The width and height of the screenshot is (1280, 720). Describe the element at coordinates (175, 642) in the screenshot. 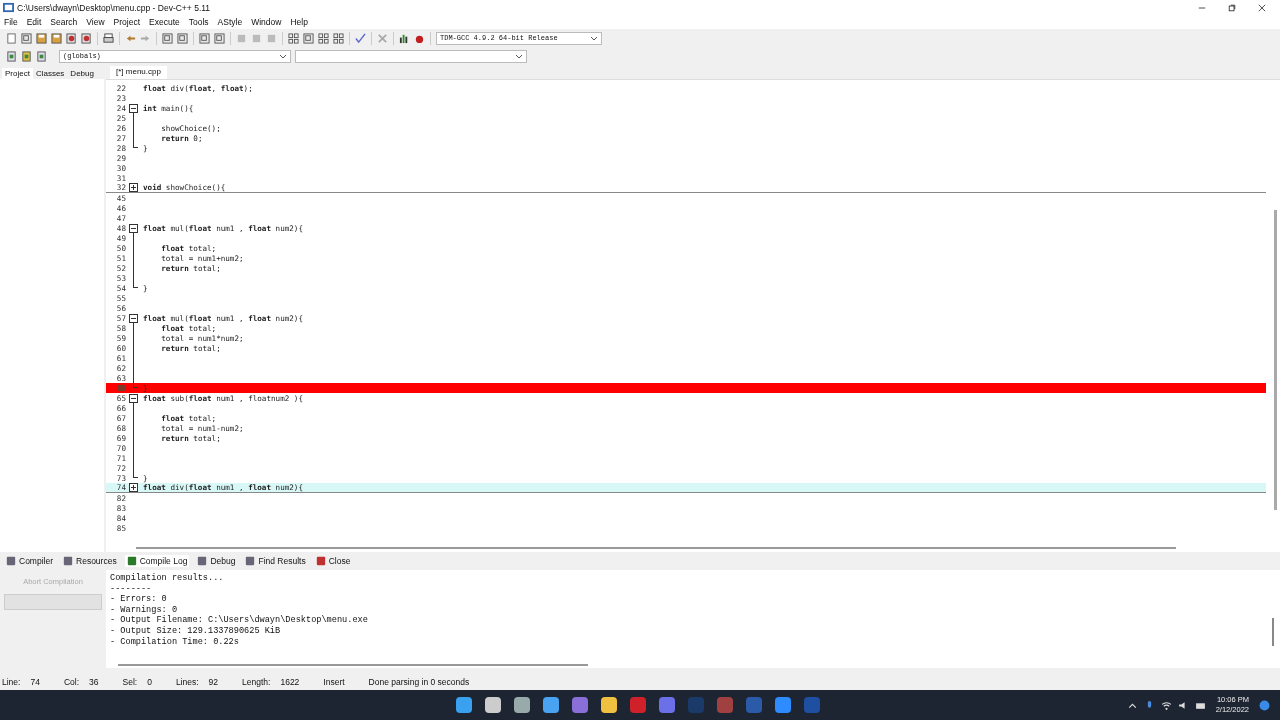

I see `log-line: - Compilation Time: 0.22s` at that location.